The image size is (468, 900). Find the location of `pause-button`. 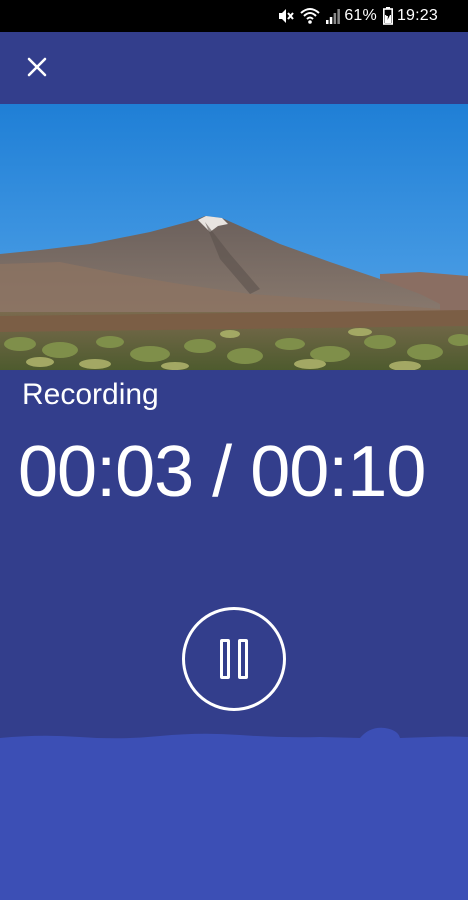

pause-button is located at coordinates (234, 659).